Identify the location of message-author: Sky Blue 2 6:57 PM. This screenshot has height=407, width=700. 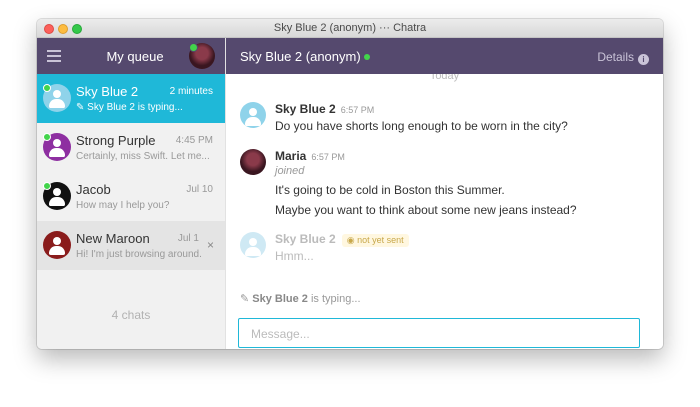
(324, 109).